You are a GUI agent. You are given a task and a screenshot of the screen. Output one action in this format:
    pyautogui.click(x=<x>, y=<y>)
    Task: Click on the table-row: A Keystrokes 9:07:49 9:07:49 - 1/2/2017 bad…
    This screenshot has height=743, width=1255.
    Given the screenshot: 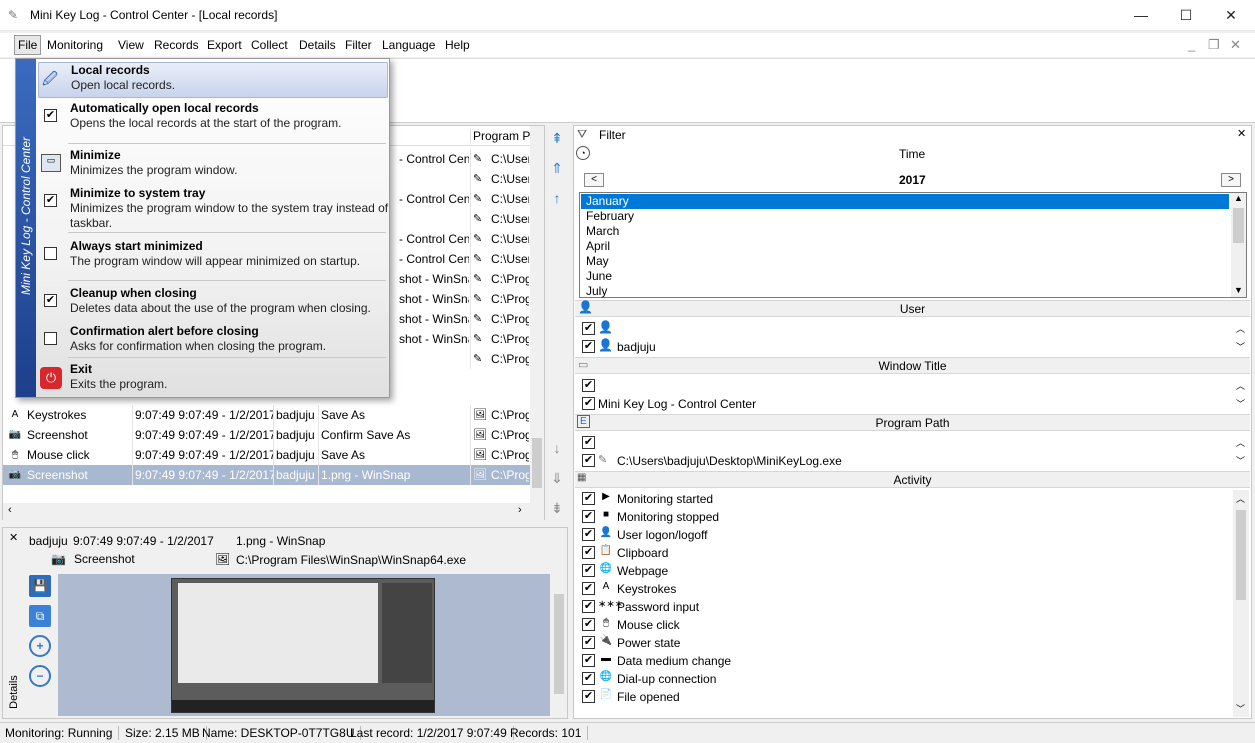 What is the action you would take?
    pyautogui.click(x=273, y=415)
    